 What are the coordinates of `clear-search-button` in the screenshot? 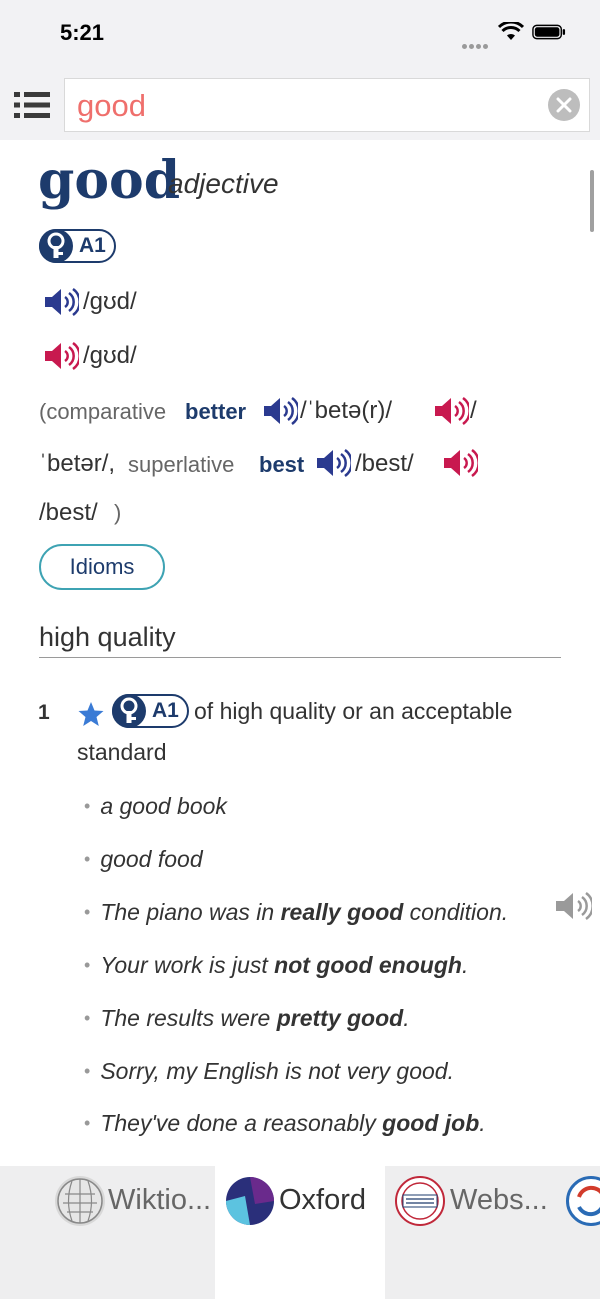 It's located at (564, 105).